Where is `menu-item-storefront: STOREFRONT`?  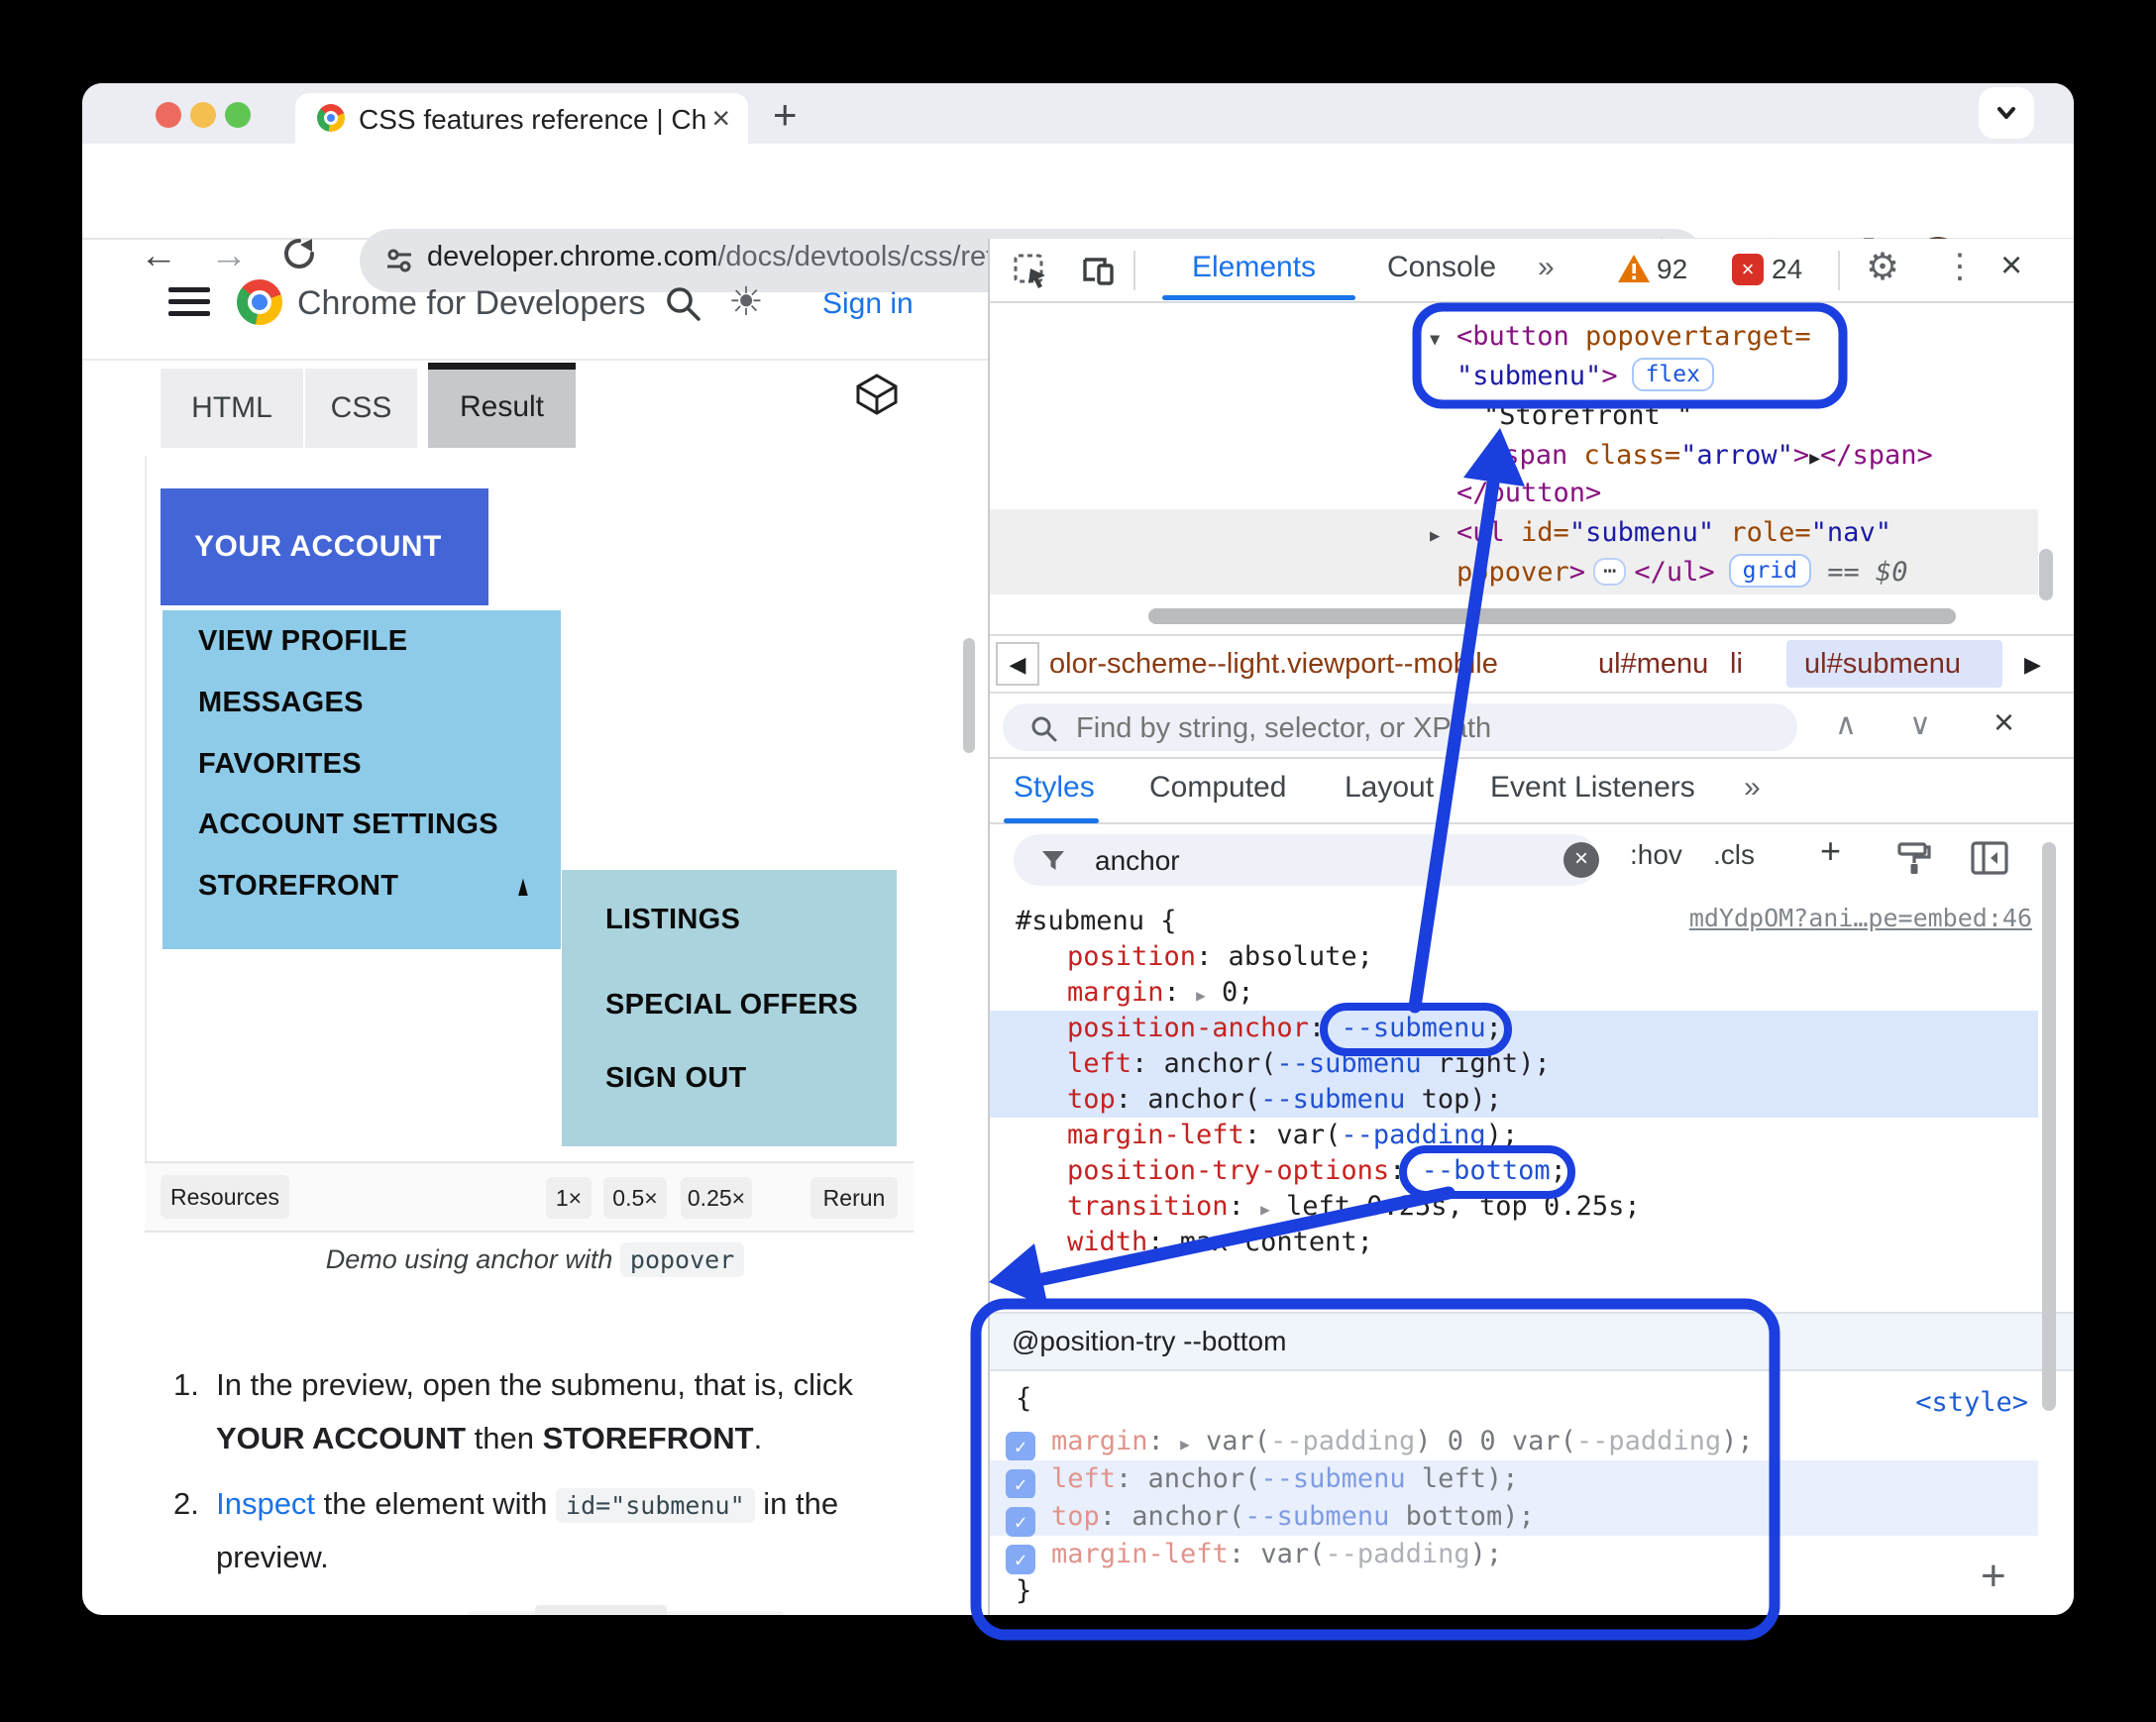
menu-item-storefront: STOREFRONT is located at coordinates (298, 886).